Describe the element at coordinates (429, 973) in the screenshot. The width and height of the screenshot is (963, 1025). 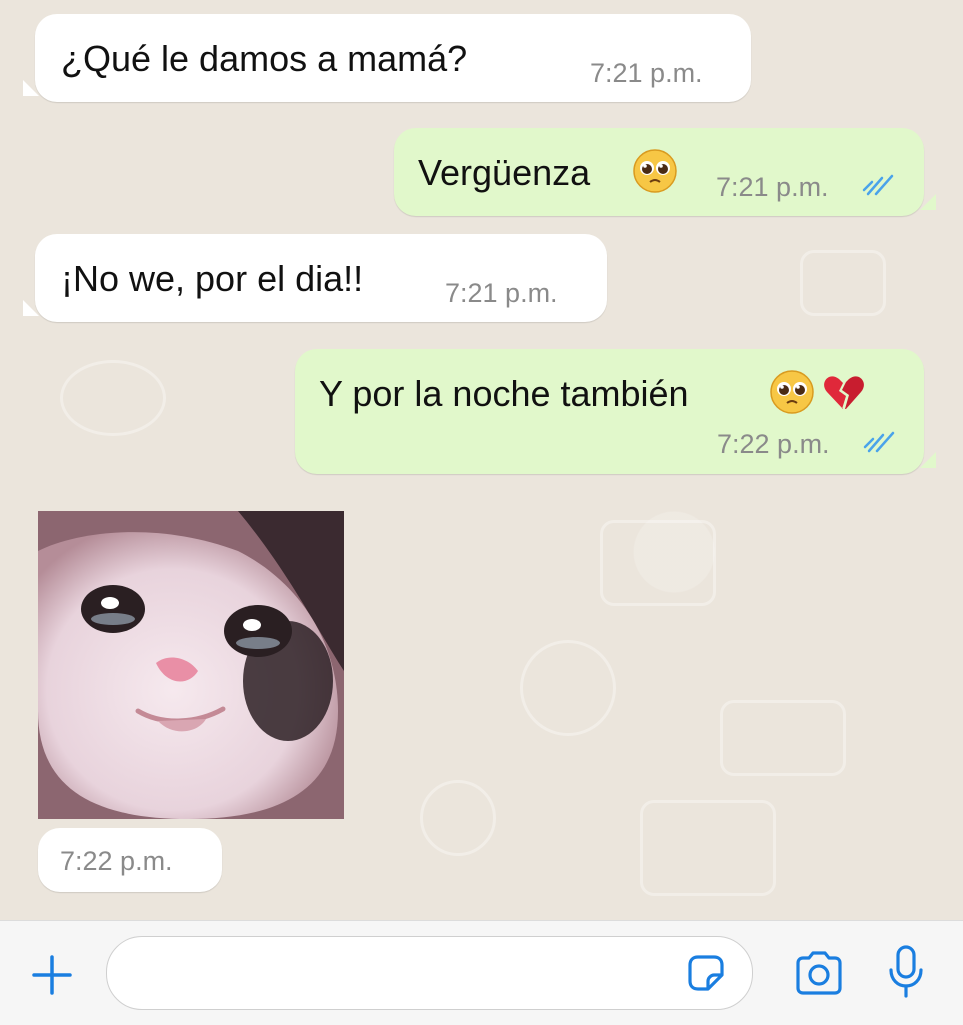
I see `message-input` at that location.